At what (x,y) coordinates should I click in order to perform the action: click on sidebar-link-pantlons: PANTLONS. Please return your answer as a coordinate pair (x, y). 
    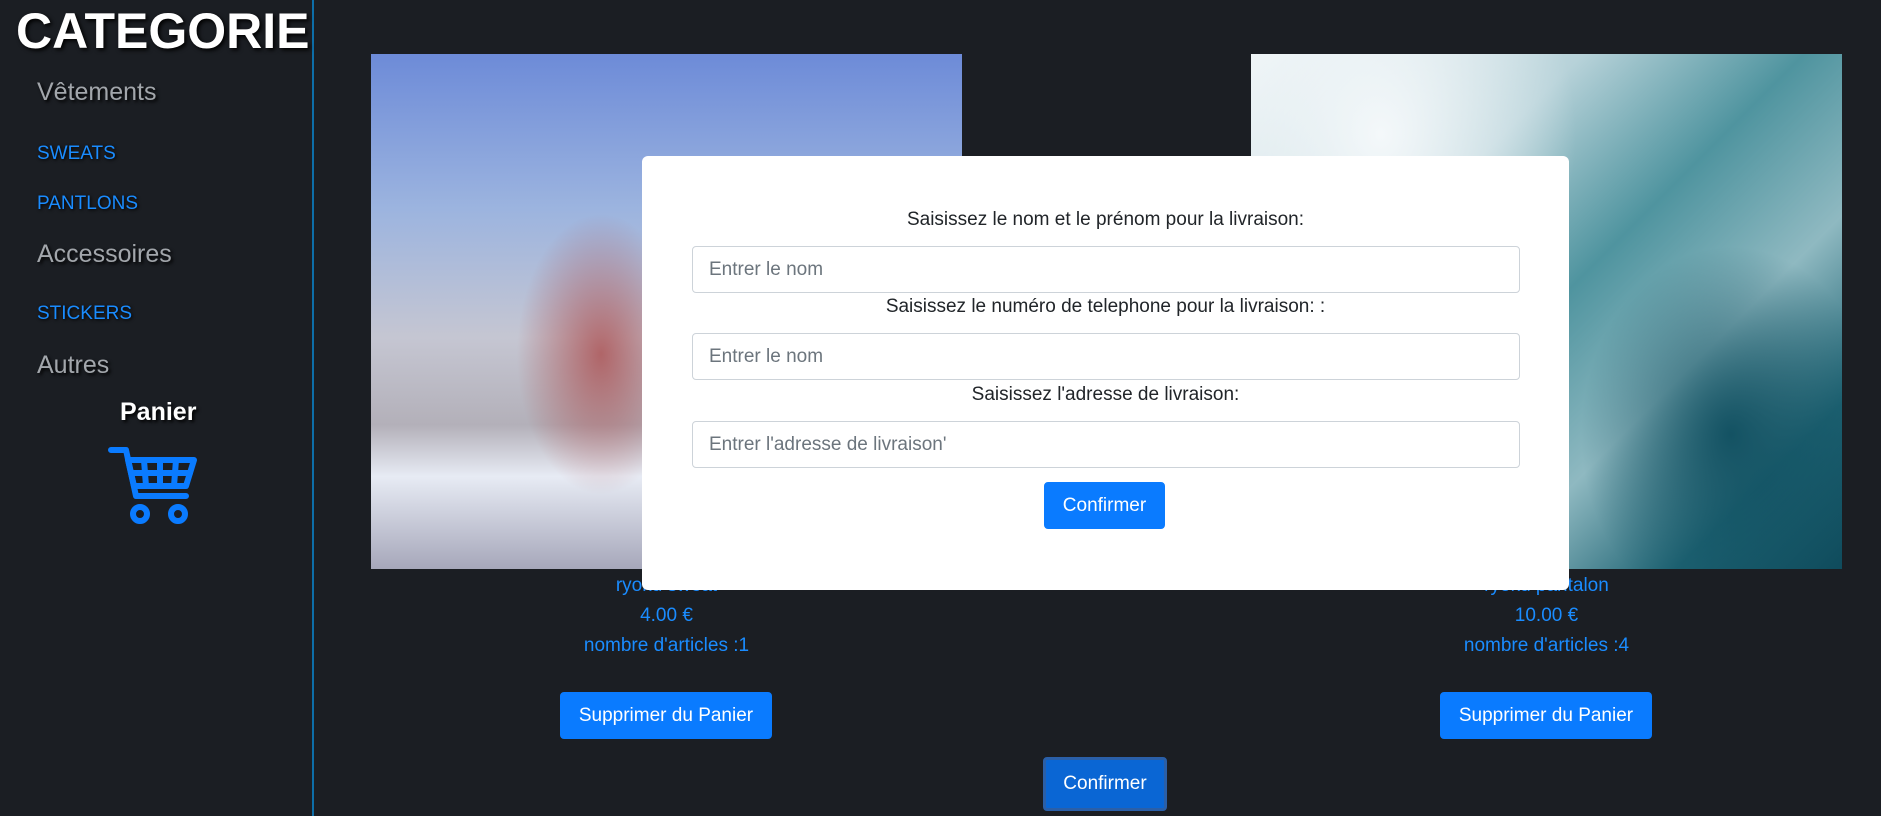
    Looking at the image, I should click on (87, 204).